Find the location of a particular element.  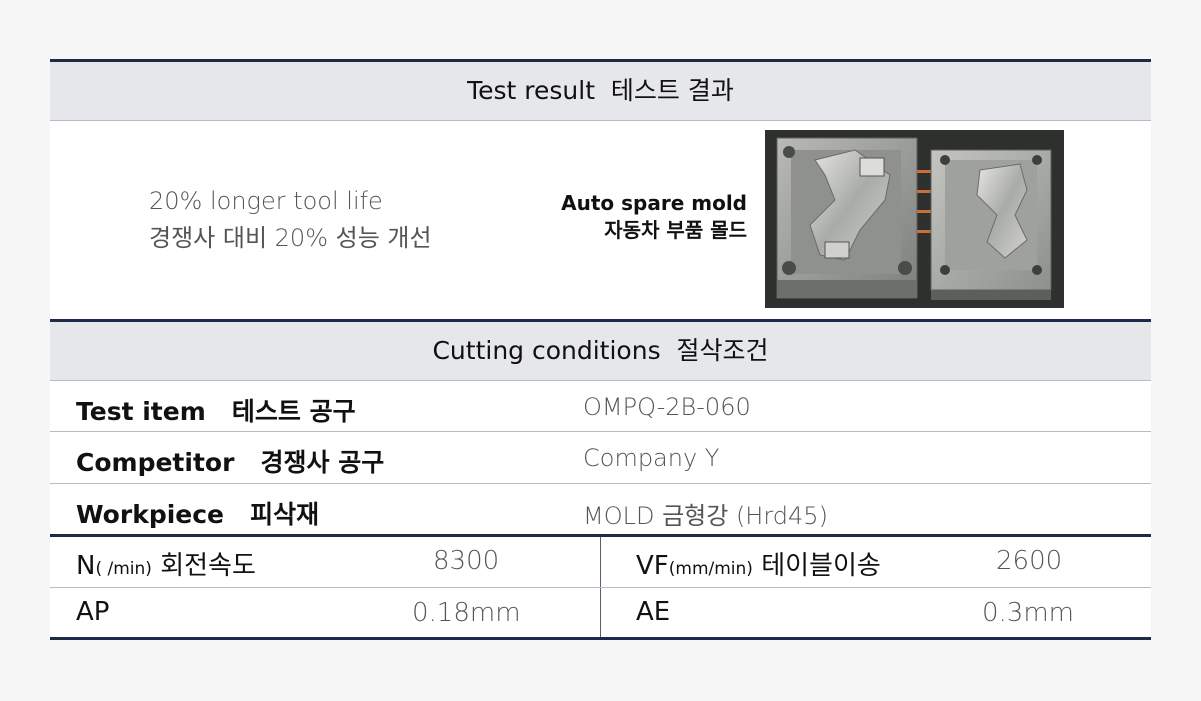

param-ap-value: 0.18mm is located at coordinates (466, 613).